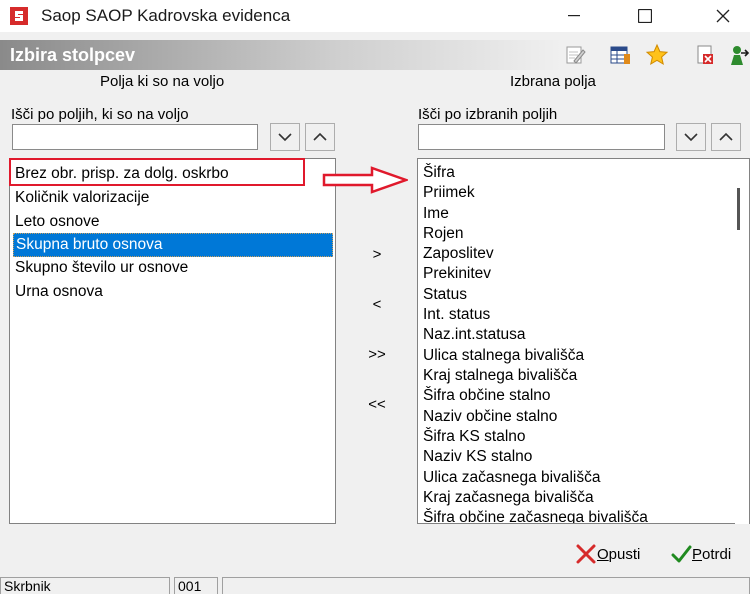  I want to click on list-item: Naziv občine stalno, so click(490, 417).